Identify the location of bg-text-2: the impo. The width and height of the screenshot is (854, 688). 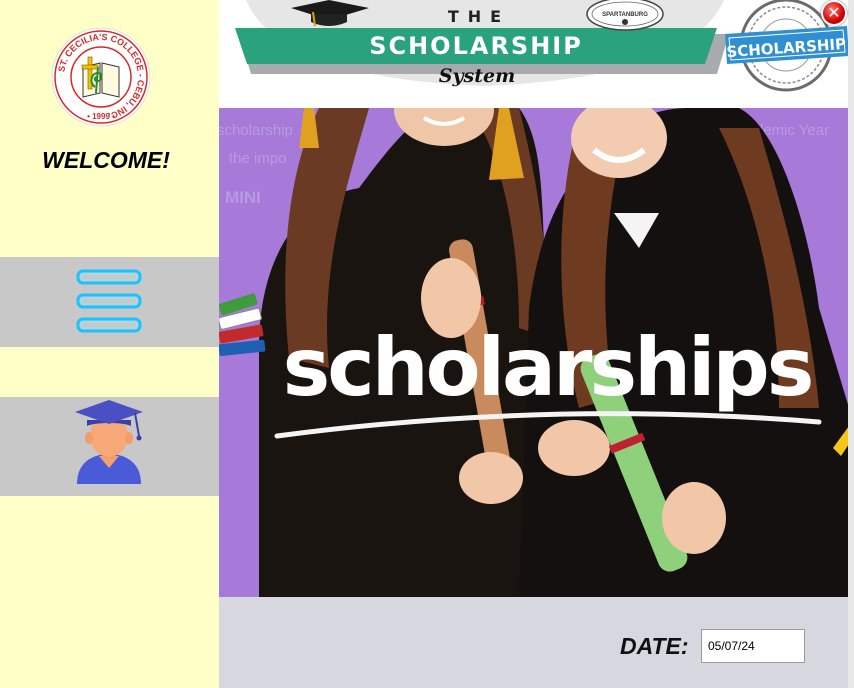
(258, 158).